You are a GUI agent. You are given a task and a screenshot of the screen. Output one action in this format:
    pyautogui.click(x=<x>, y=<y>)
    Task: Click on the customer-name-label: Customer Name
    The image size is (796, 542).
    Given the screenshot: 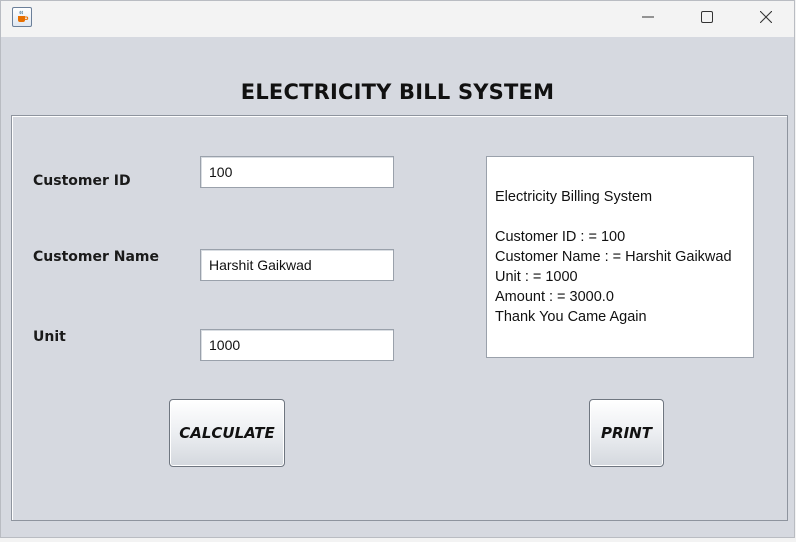 What is the action you would take?
    pyautogui.click(x=96, y=257)
    